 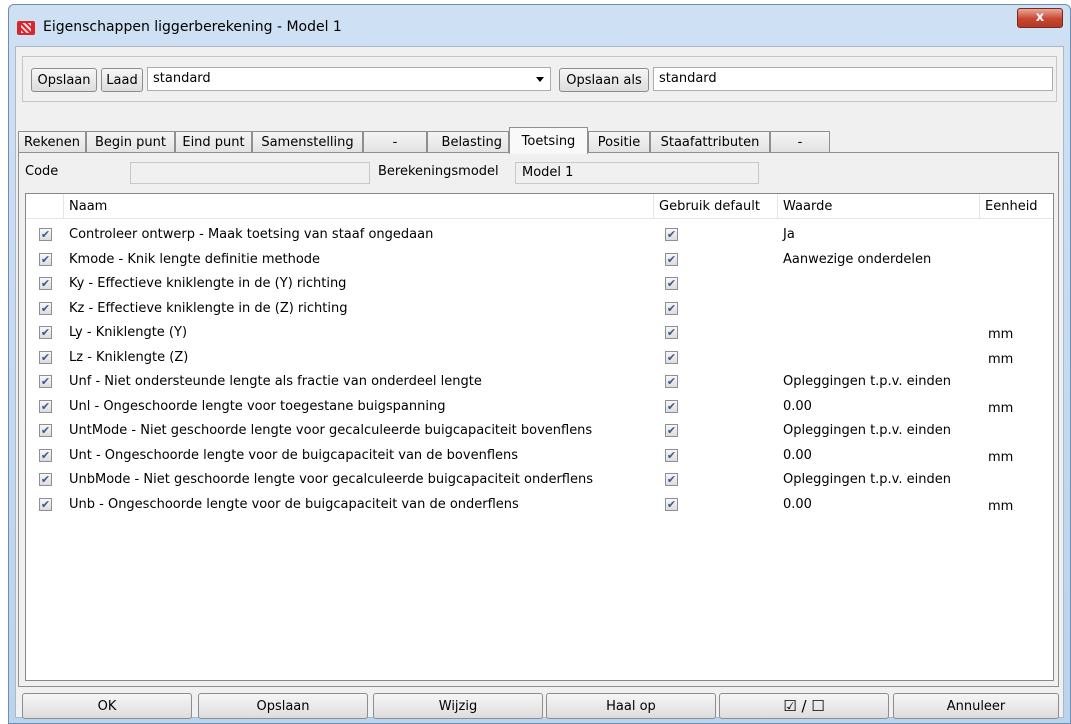 What do you see at coordinates (192, 27) in the screenshot?
I see `window-title: Eigenschappen liggerberekening - Model 1` at bounding box center [192, 27].